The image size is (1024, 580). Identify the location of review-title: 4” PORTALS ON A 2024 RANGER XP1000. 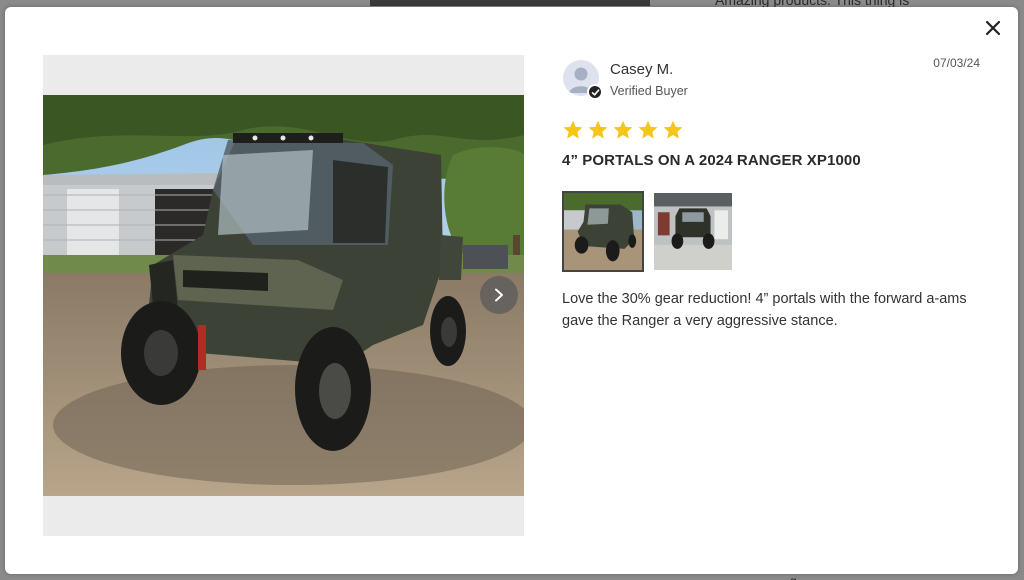
(711, 160).